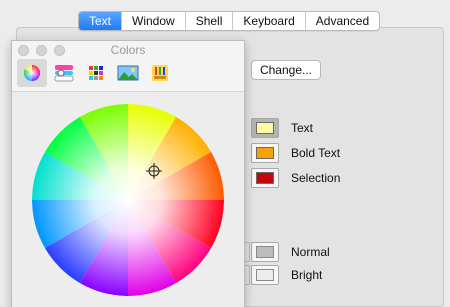 The width and height of the screenshot is (450, 307). I want to click on color-wheel-mode-button, so click(32, 73).